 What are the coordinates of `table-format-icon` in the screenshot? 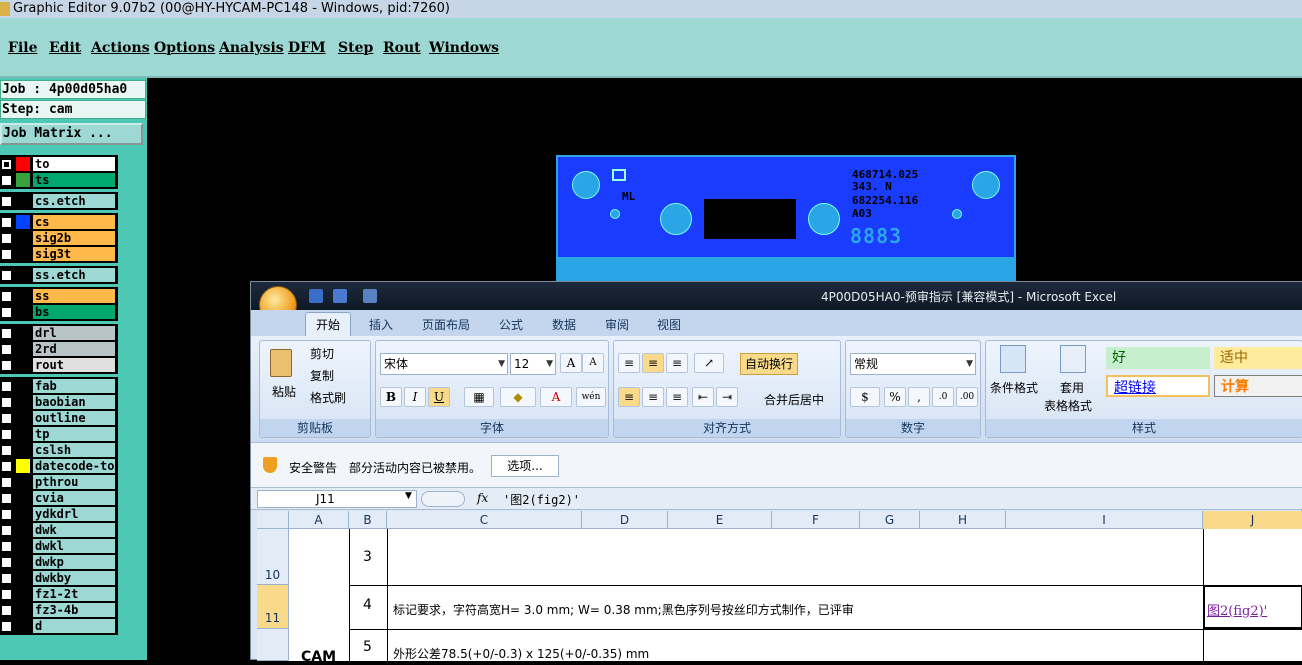 It's located at (1073, 359).